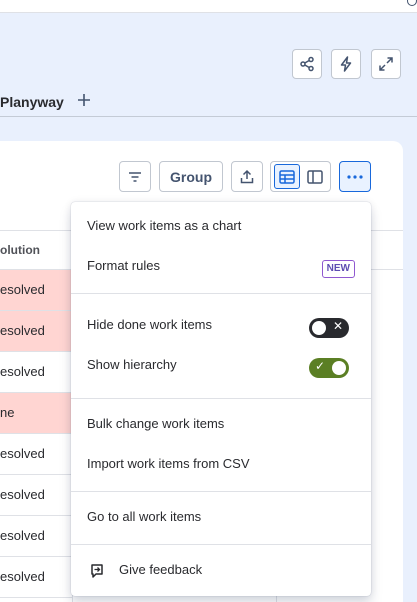  Describe the element at coordinates (208, 6) in the screenshot. I see `top-bar` at that location.